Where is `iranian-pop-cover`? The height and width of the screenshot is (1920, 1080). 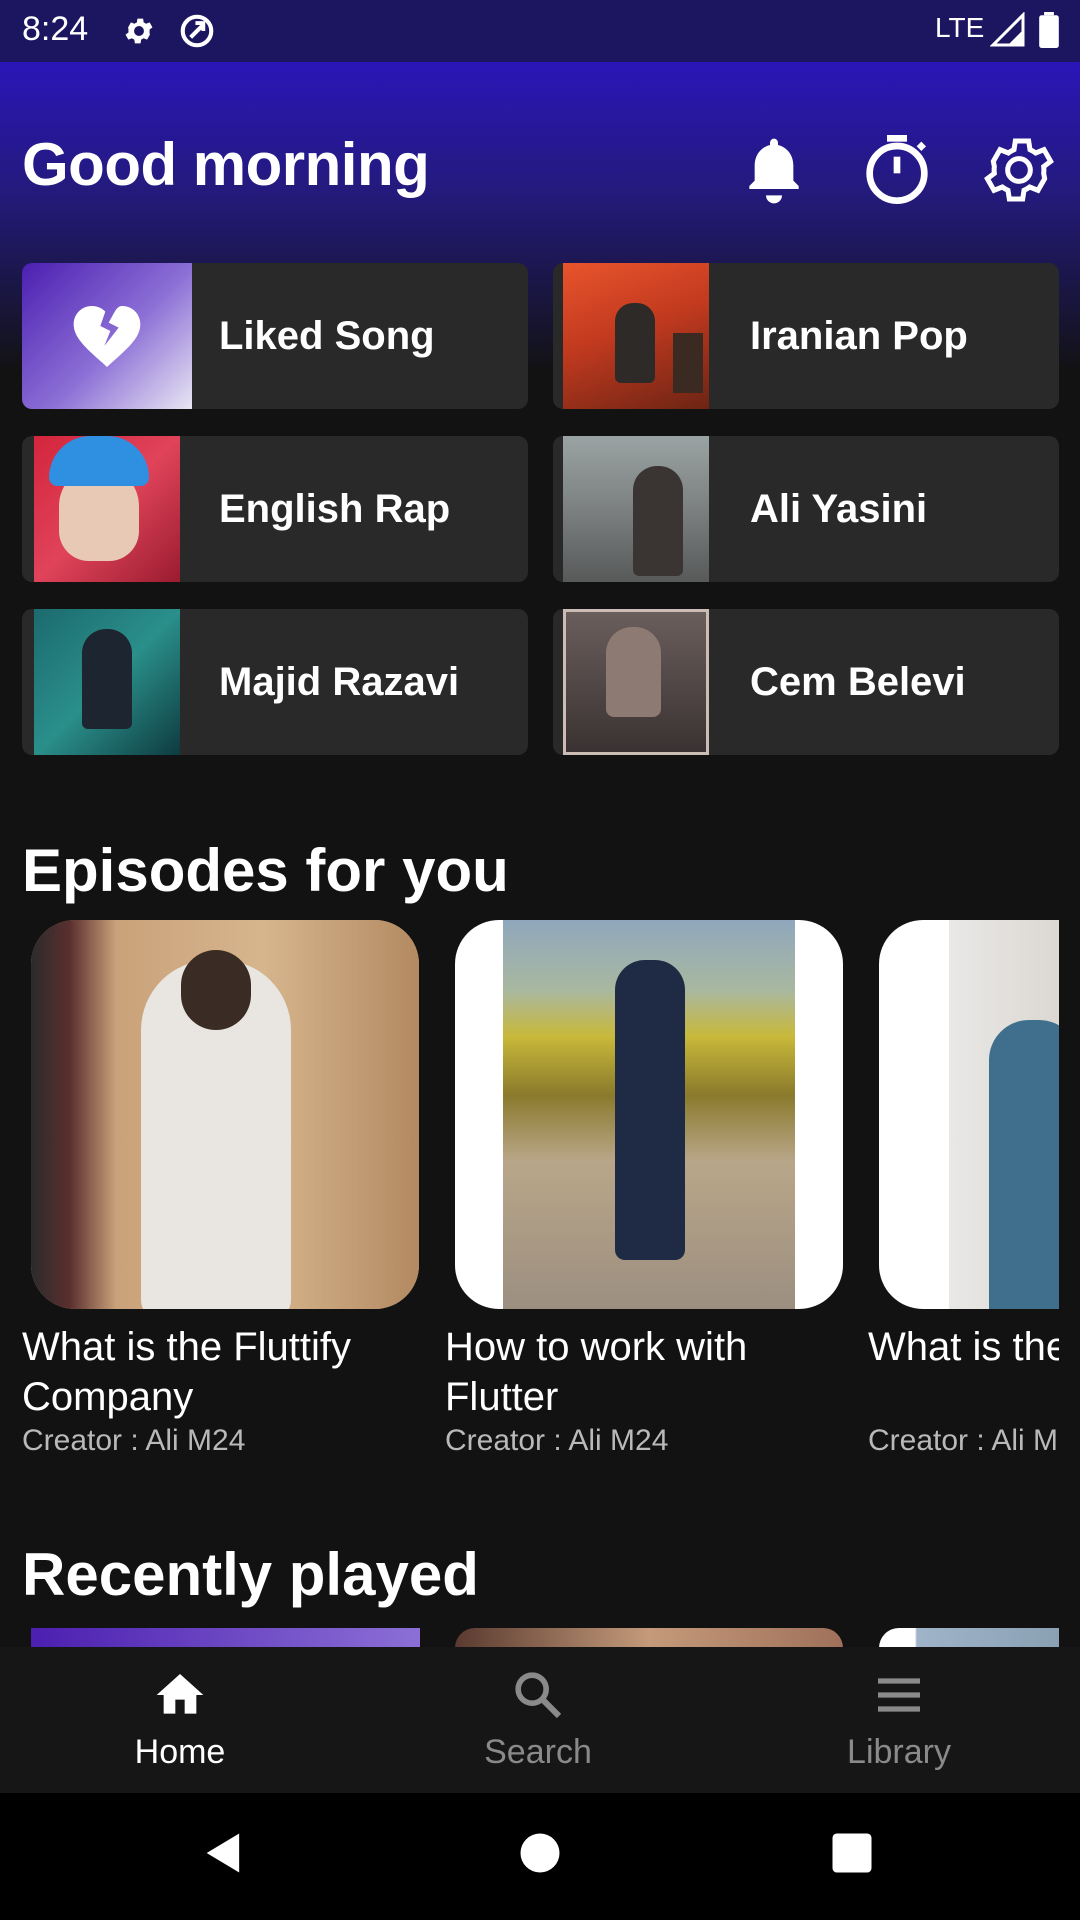 iranian-pop-cover is located at coordinates (636, 336).